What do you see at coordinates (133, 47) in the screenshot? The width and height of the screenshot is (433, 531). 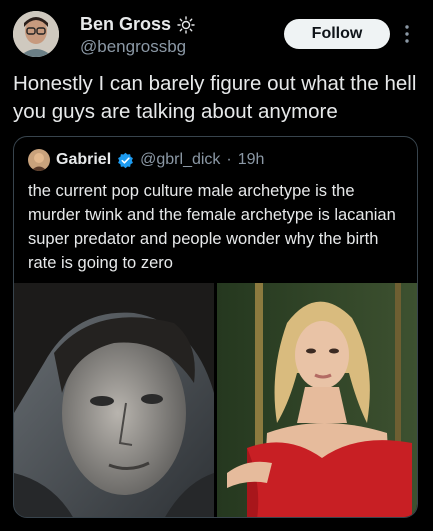 I see `author-handle: @bengrossbg` at bounding box center [133, 47].